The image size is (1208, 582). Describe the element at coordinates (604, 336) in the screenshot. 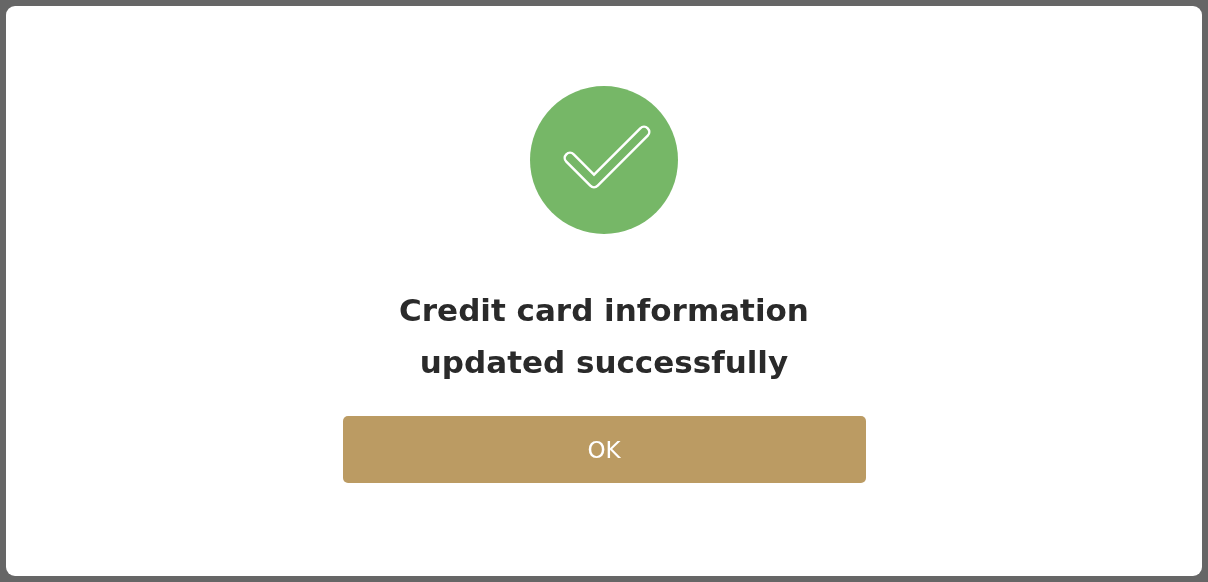

I see `success-message: Credit card information updated successfully` at that location.